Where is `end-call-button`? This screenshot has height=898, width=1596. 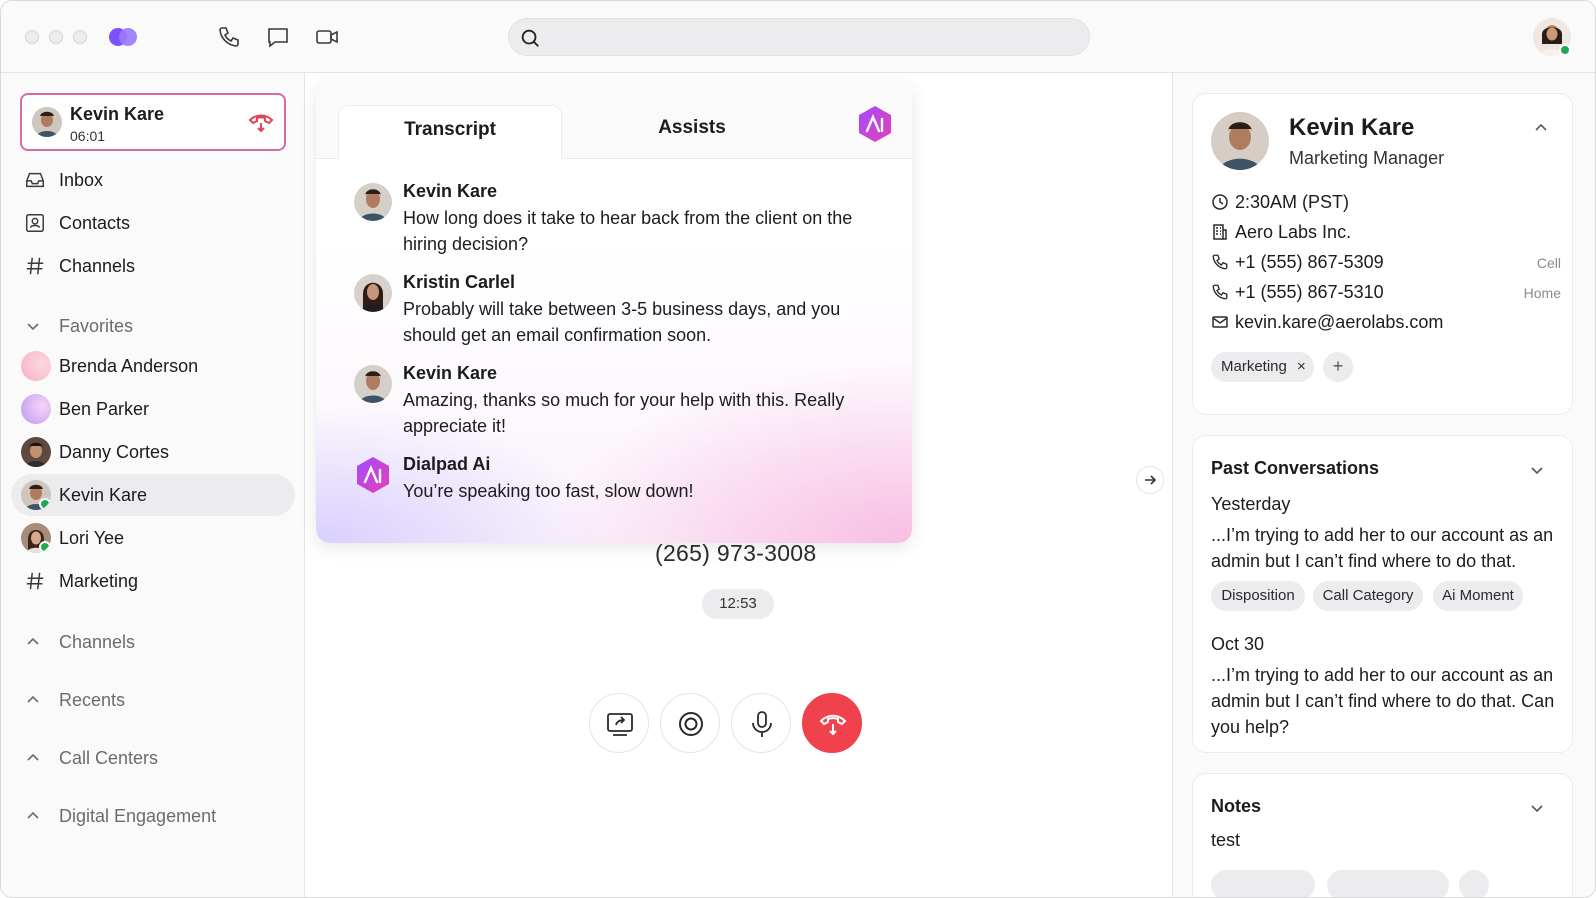
end-call-button is located at coordinates (832, 723).